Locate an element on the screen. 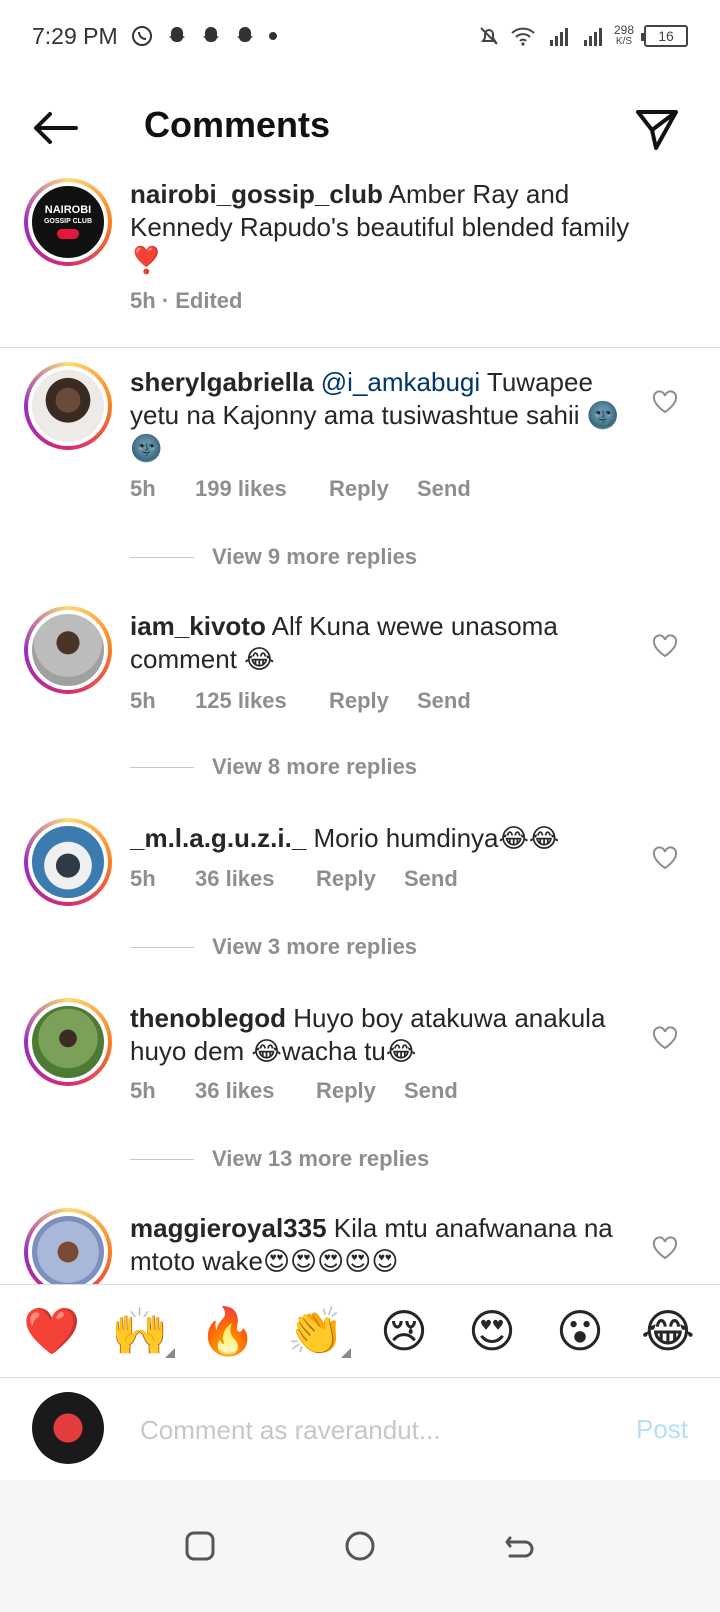 Image resolution: width=720 pixels, height=1612 pixels. recent-apps-button is located at coordinates (200, 1546).